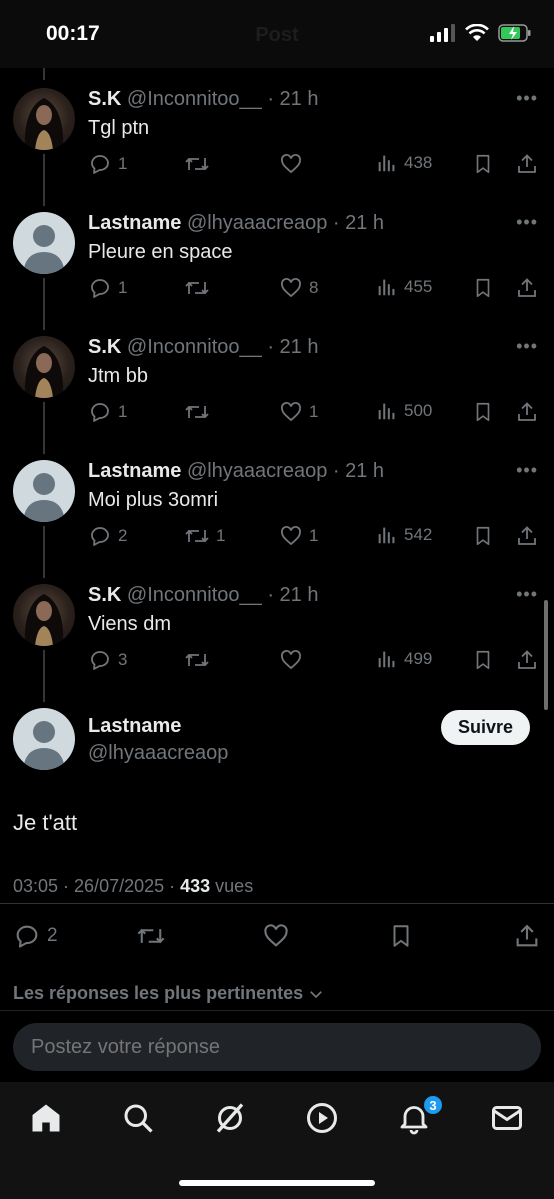  I want to click on views-button: 455, so click(404, 287).